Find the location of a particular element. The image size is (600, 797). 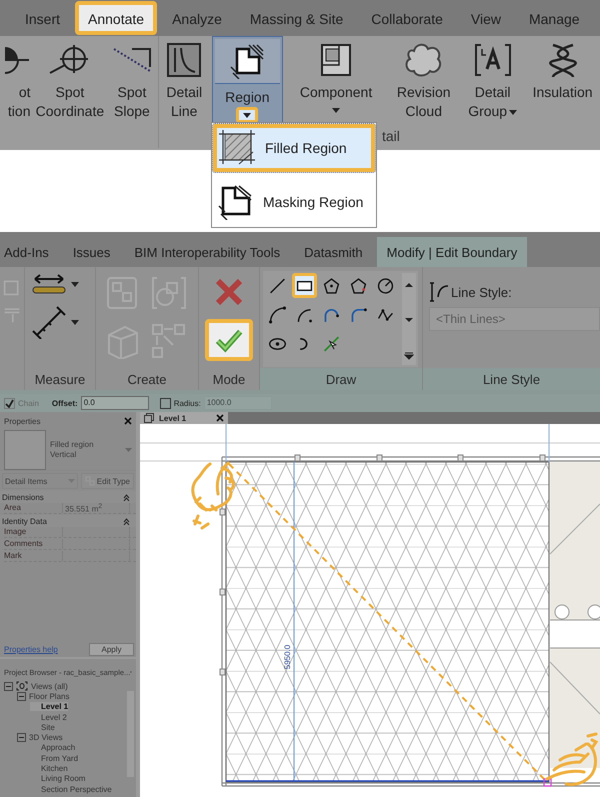

type-selector: Filled region Vertical is located at coordinates (68, 450).